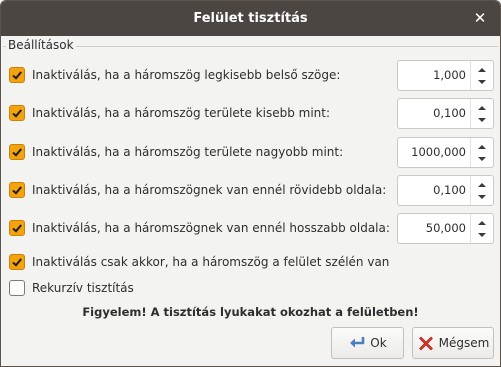 The image size is (501, 367). I want to click on spin-min-angle: 1,000, so click(445, 75).